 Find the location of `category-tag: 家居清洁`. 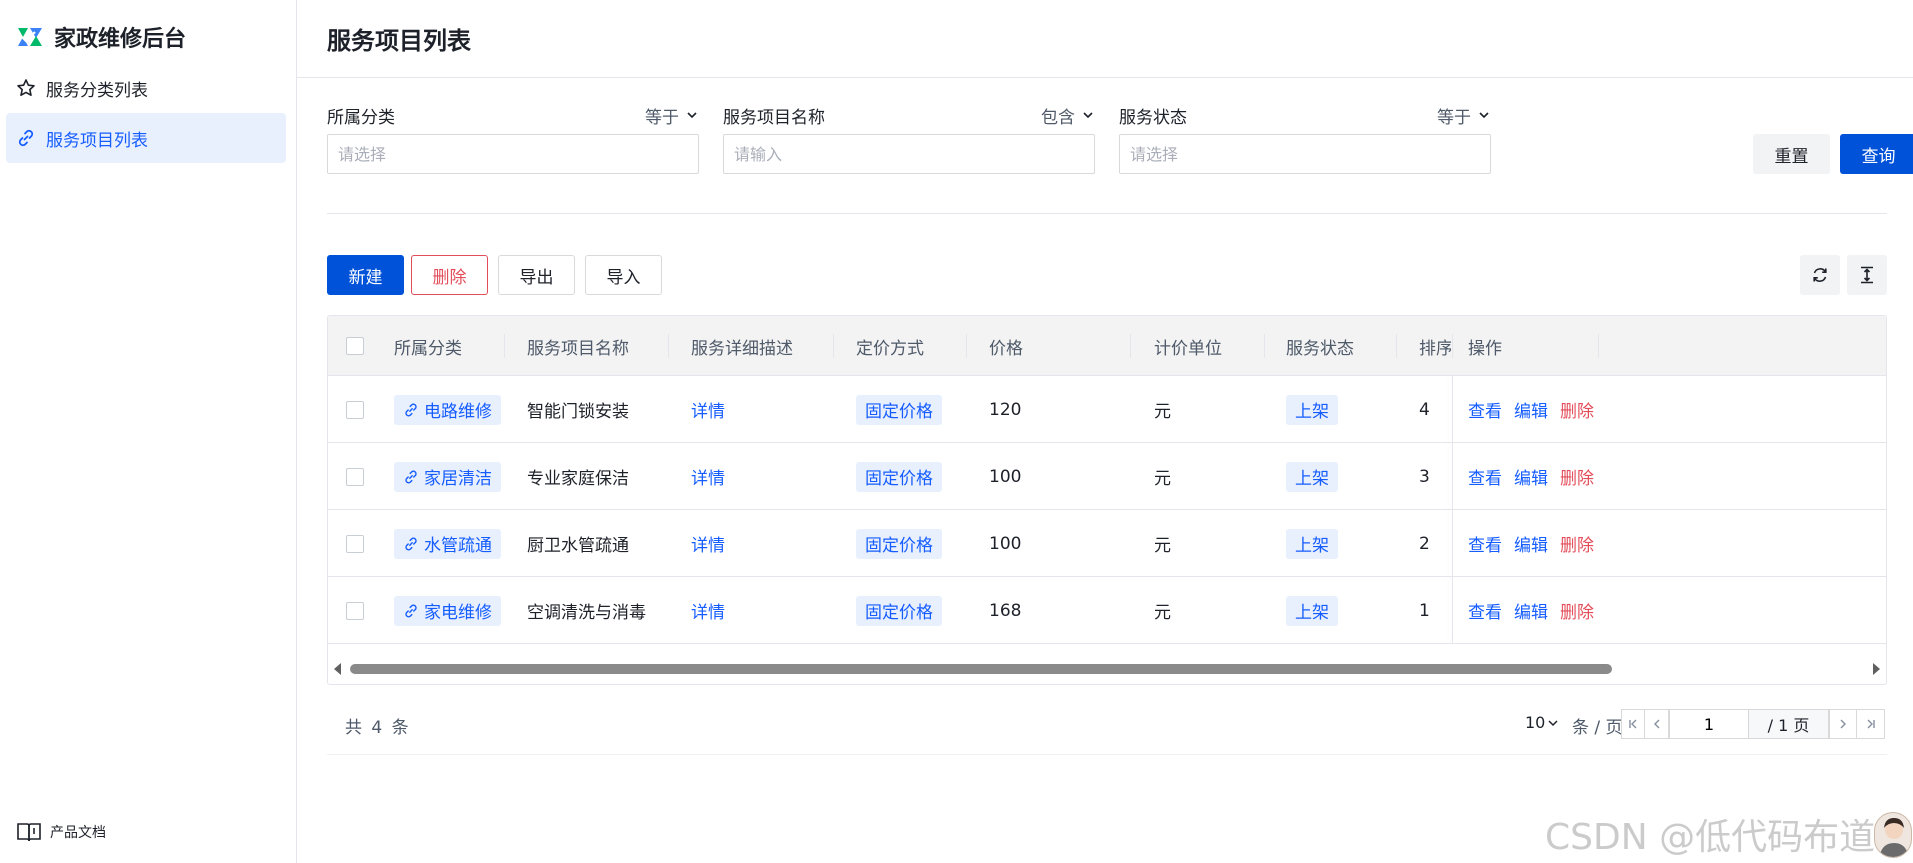

category-tag: 家居清洁 is located at coordinates (447, 476).